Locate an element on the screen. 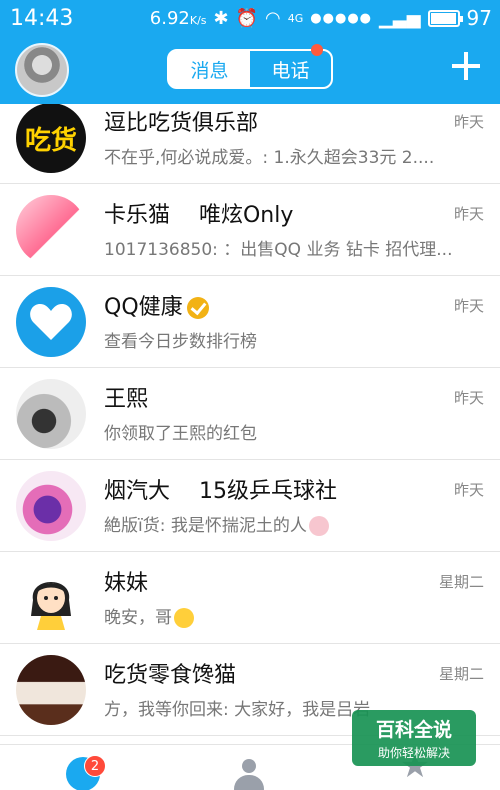 This screenshot has height=790, width=500. conversation-name: 妹妹 is located at coordinates (126, 583).